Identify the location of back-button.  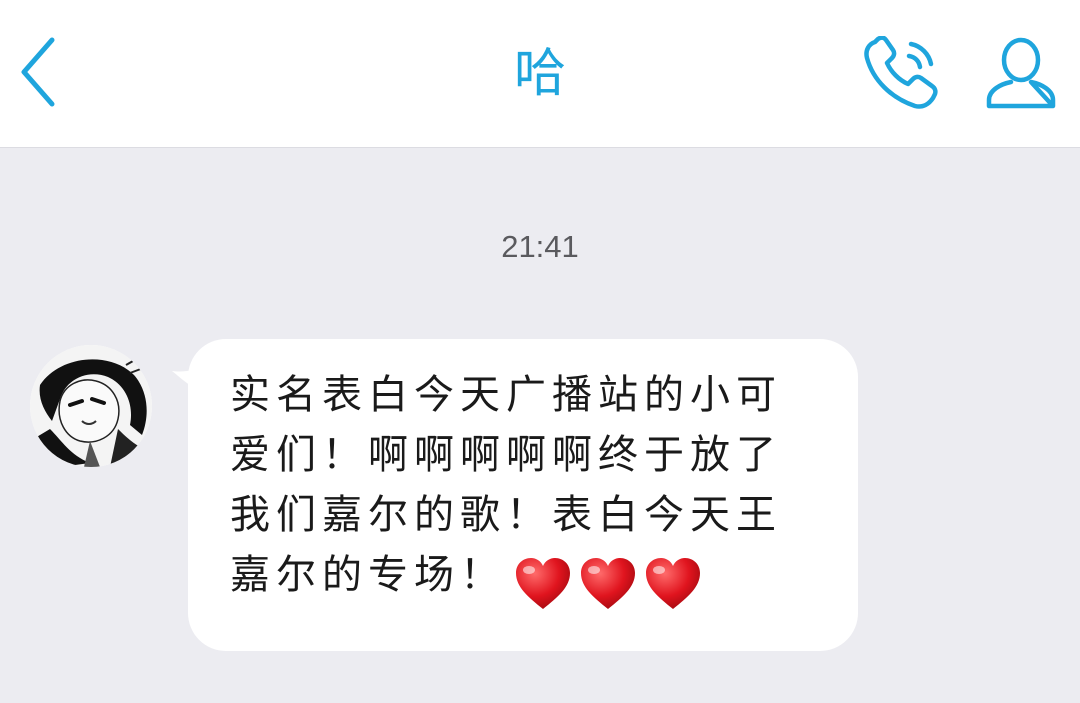
(38, 72).